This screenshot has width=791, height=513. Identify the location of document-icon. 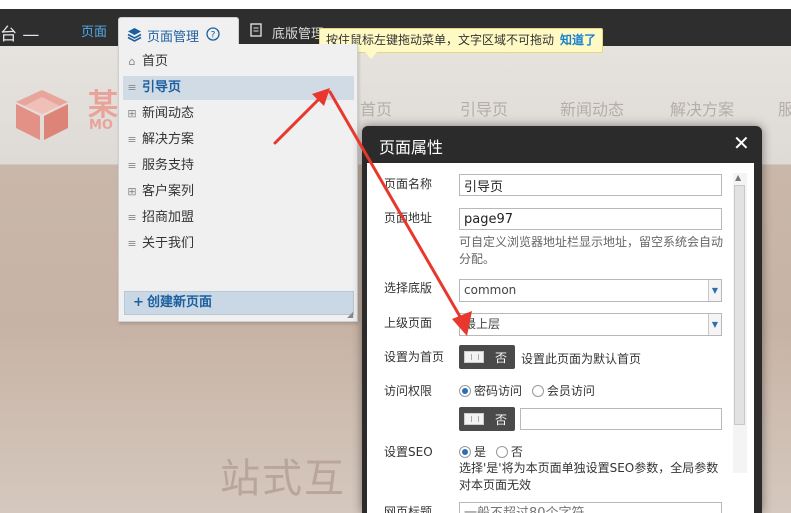
(256, 30).